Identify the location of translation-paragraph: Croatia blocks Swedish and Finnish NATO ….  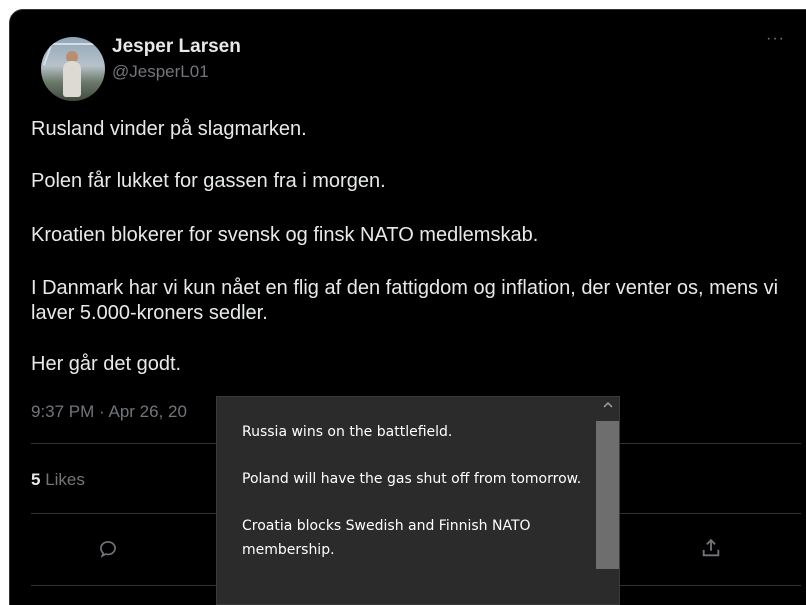
(386, 538).